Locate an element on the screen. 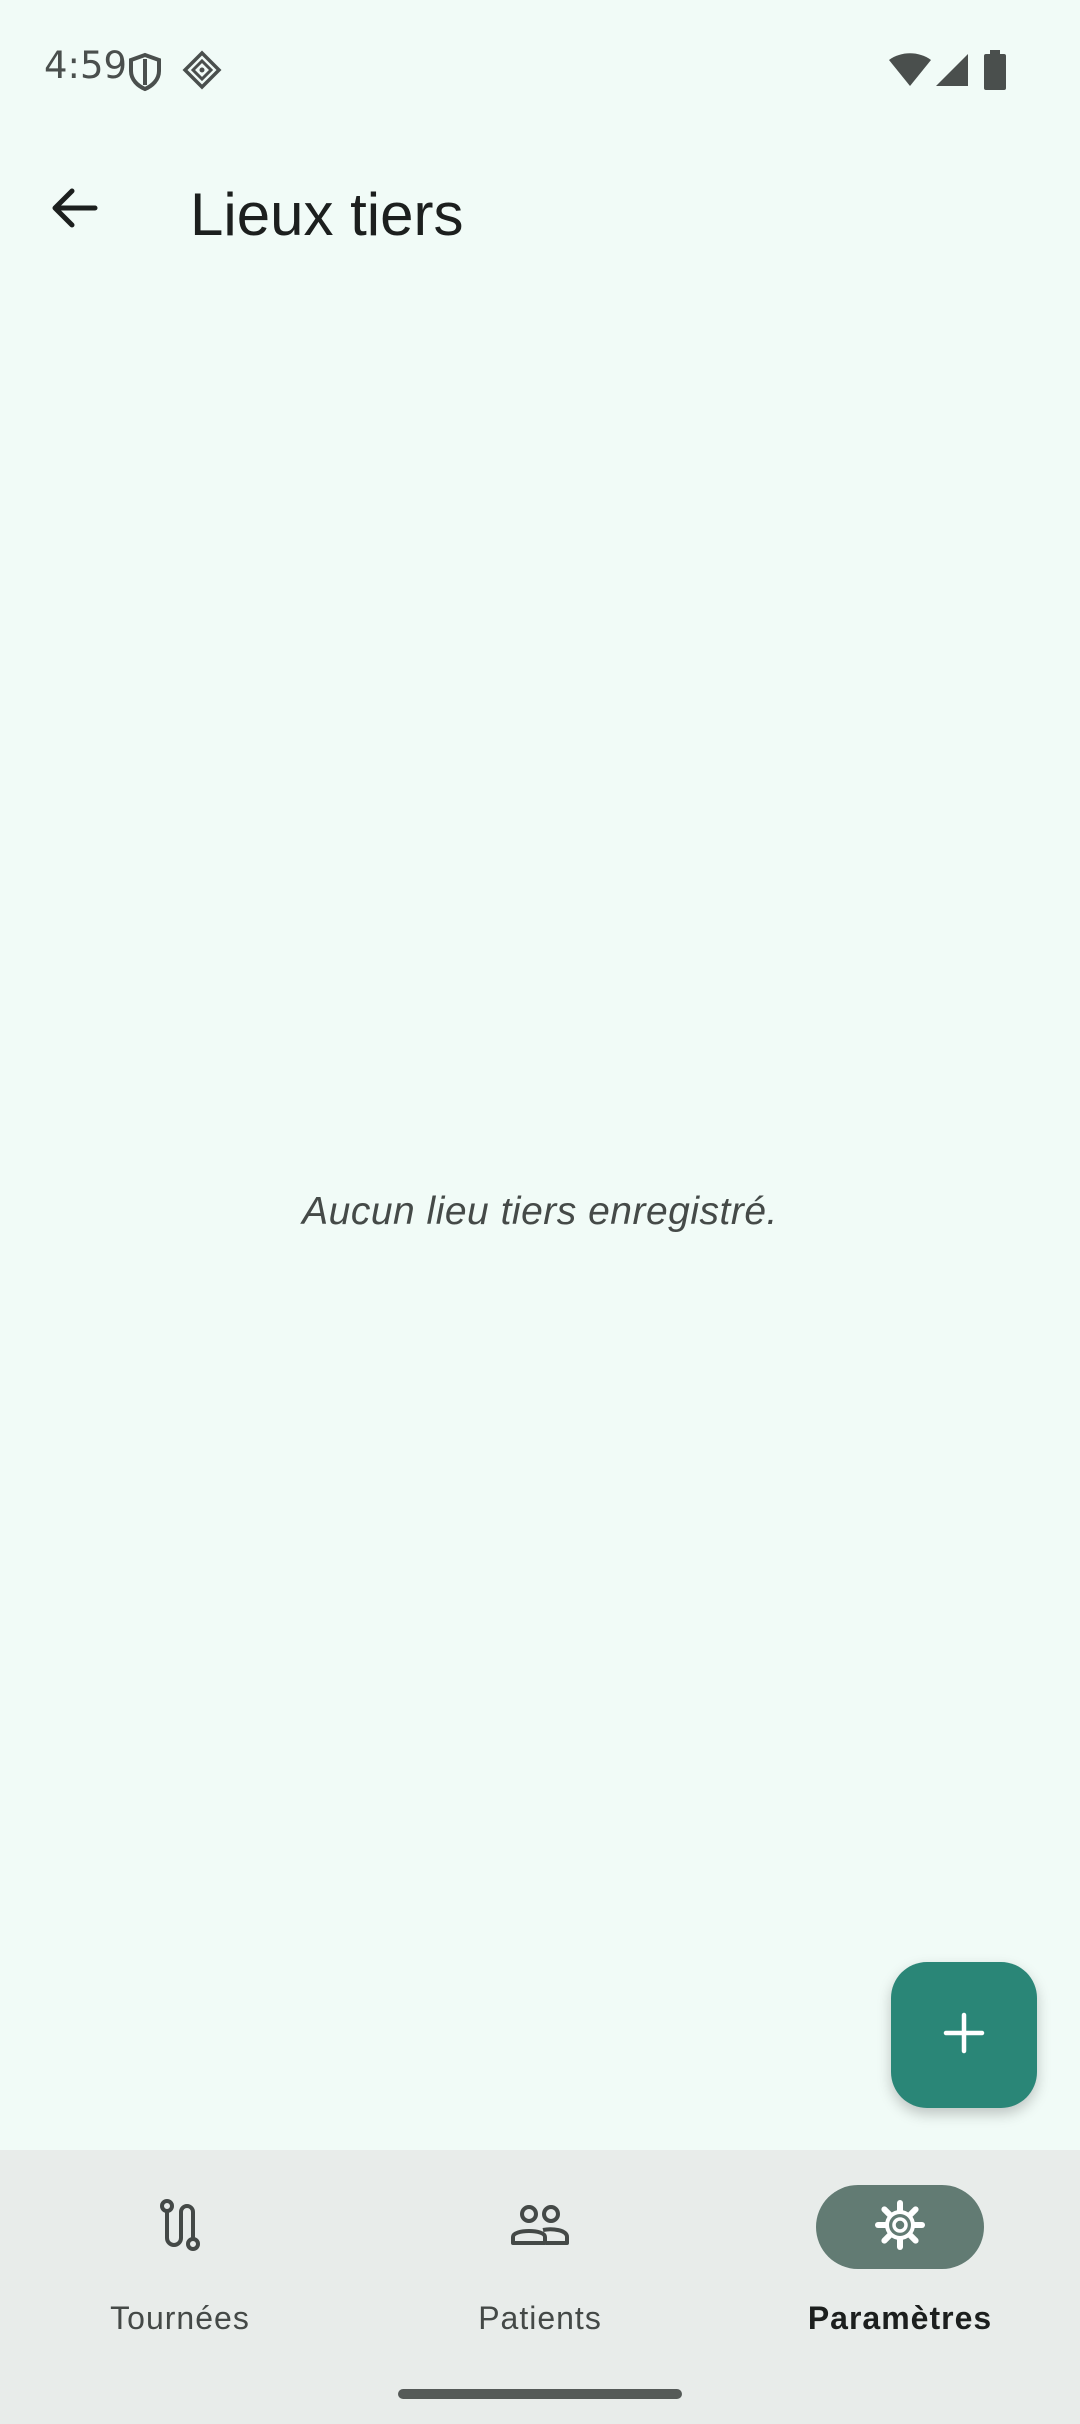 This screenshot has width=1080, height=2424. nav-item-parametres: Paramètres is located at coordinates (900, 2260).